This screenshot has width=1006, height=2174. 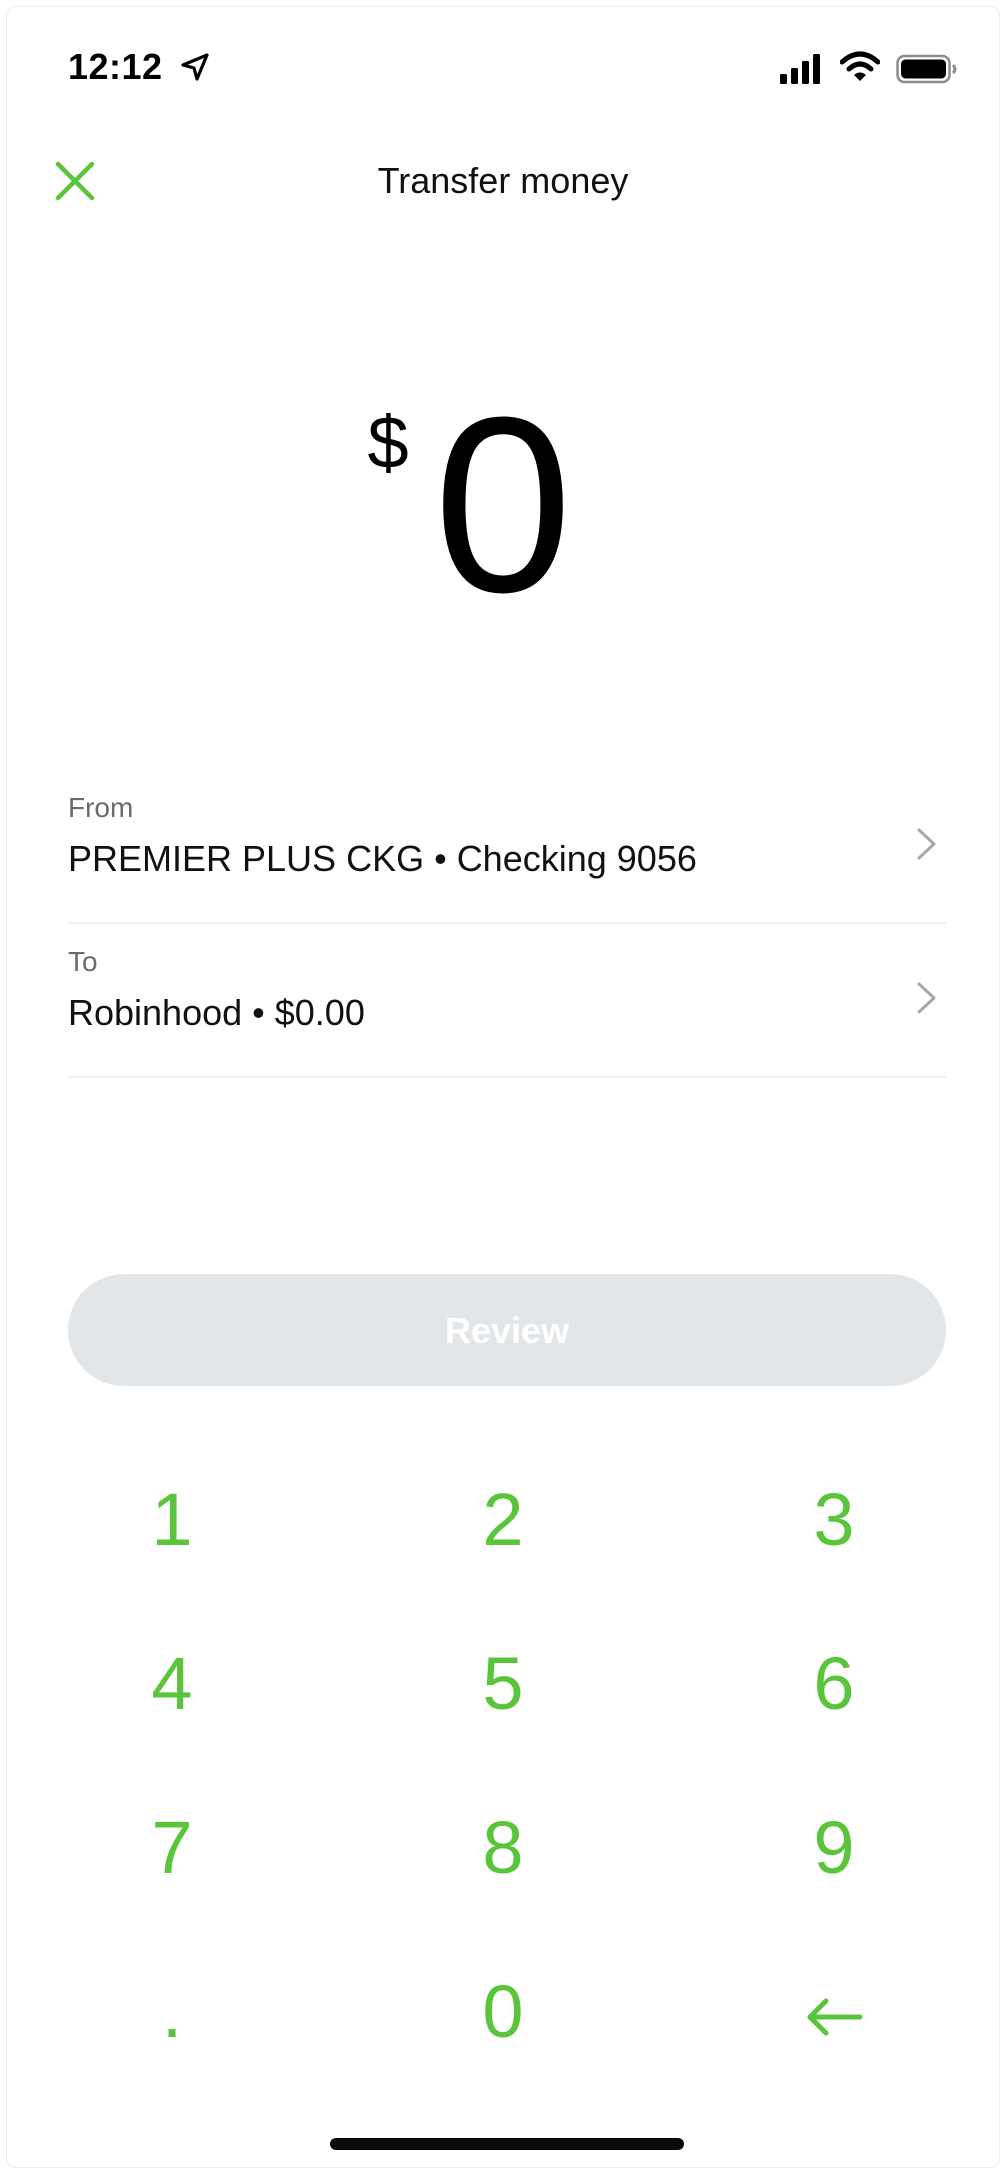 I want to click on backspace-key, so click(x=834, y=2012).